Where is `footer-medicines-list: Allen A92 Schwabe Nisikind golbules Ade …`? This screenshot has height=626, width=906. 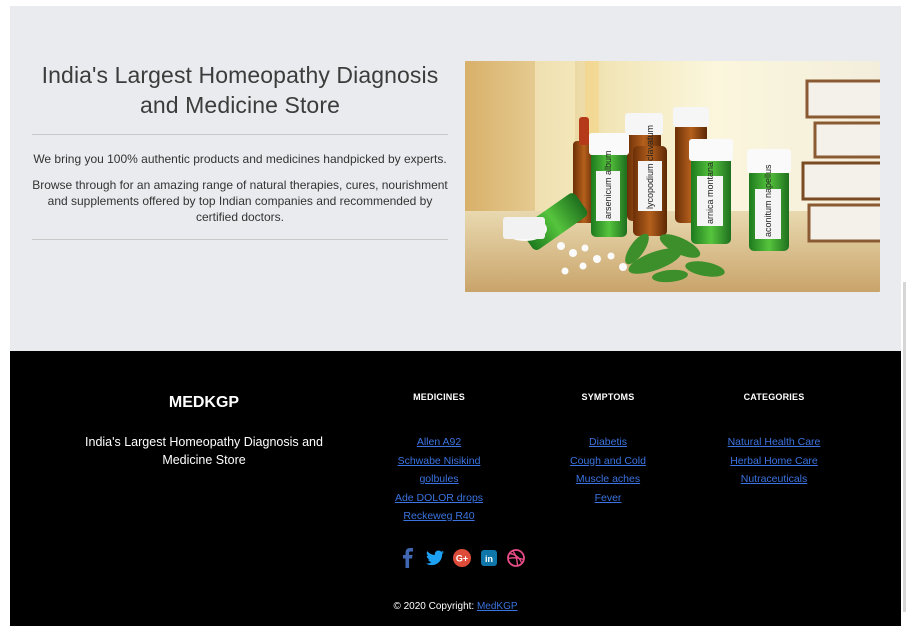
footer-medicines-list: Allen A92 Schwabe Nisikind golbules Ade … is located at coordinates (439, 479).